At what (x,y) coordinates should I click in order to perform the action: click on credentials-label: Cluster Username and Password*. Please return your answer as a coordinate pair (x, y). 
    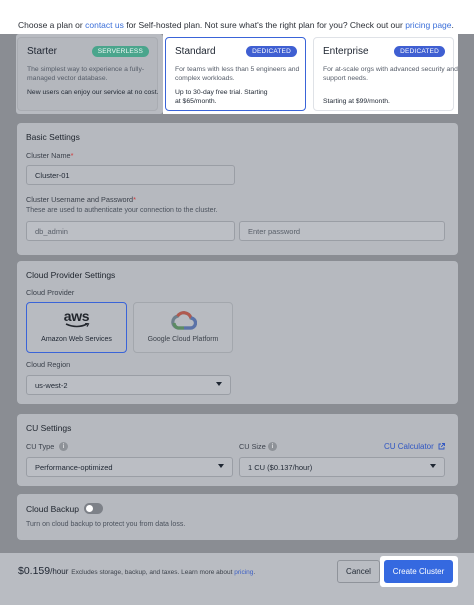
    Looking at the image, I should click on (81, 199).